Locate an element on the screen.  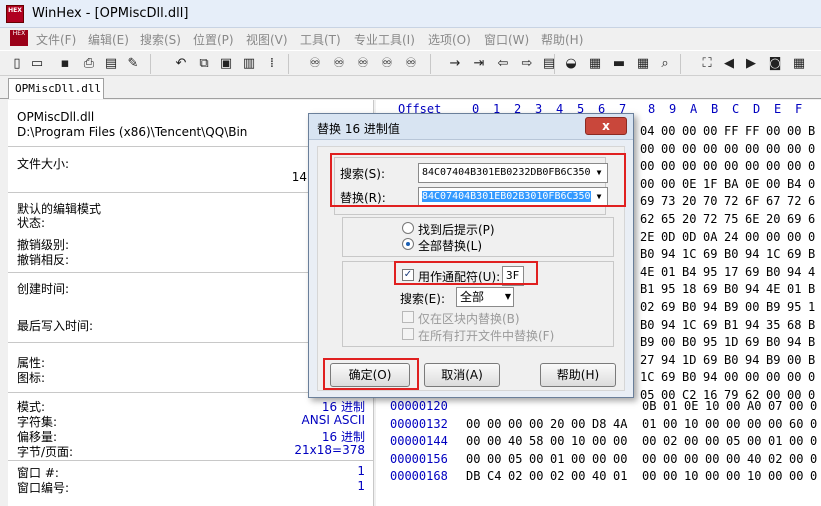
hex-byte: 04 is located at coordinates (647, 131).